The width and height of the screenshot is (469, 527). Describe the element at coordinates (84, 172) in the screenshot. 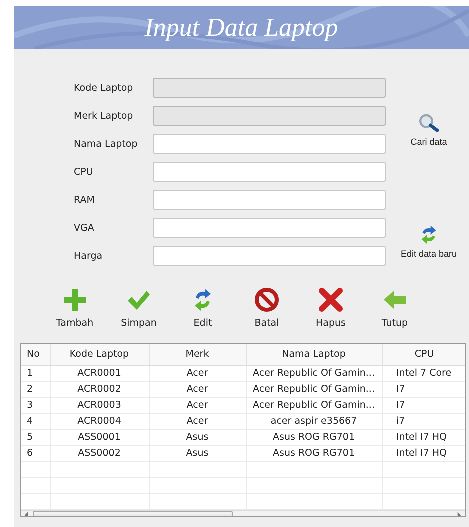

I see `field-label: CPU` at that location.